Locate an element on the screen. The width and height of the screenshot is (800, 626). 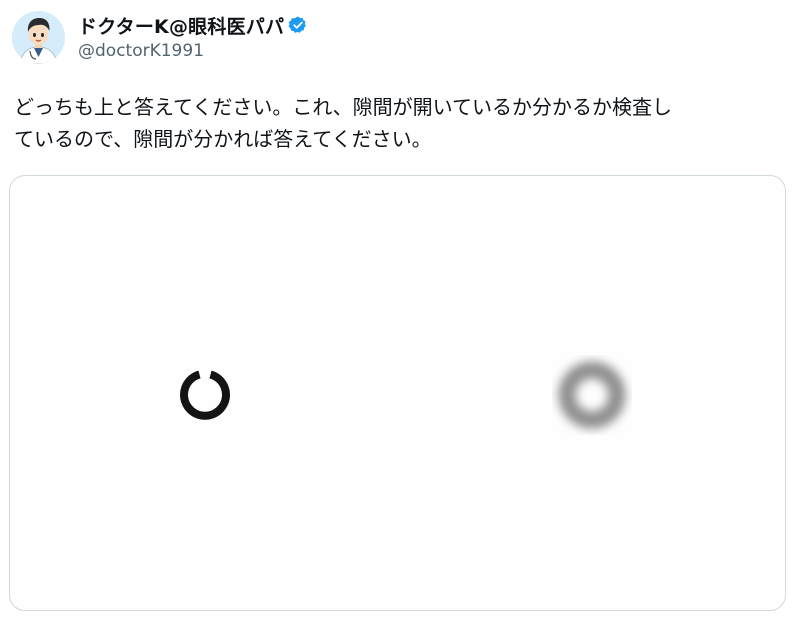
doctor-avatar-icon is located at coordinates (38, 37).